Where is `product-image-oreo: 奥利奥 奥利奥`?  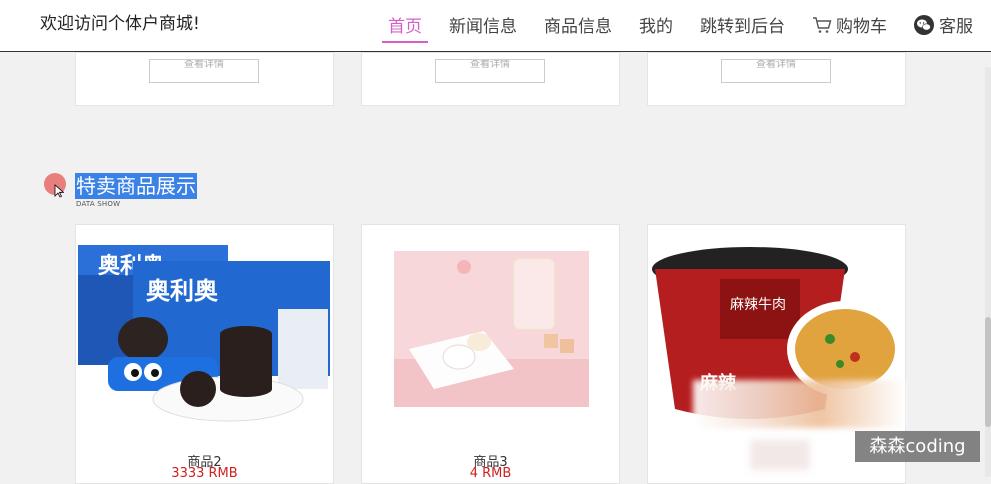
product-image-oreo: 奥利奥 奥利奥 is located at coordinates (204, 333).